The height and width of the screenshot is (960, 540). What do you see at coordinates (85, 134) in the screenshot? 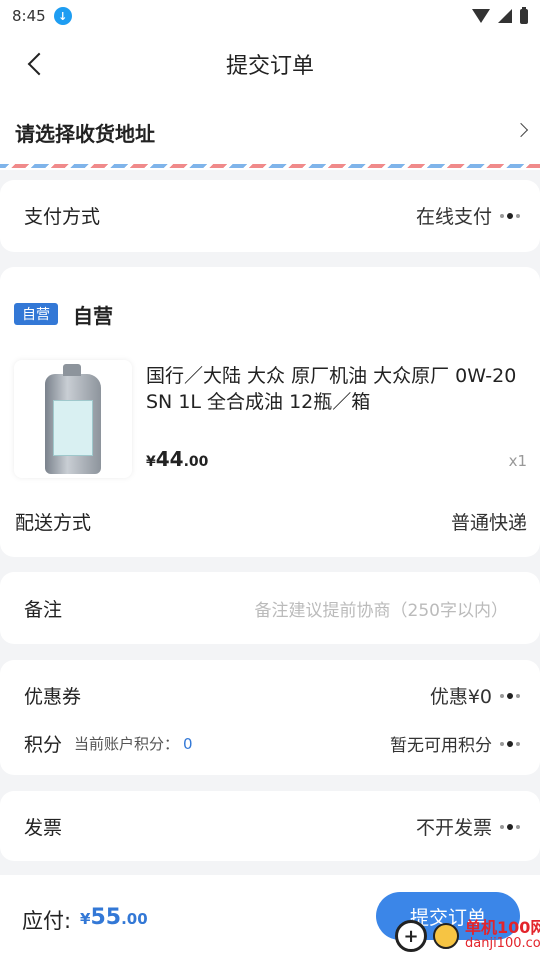
I see `address-prompt: 请选择收货地址` at bounding box center [85, 134].